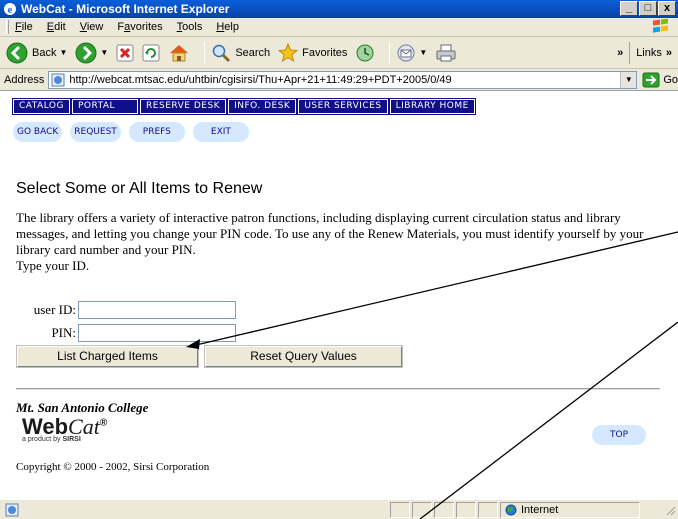 The height and width of the screenshot is (519, 678). What do you see at coordinates (107, 356) in the screenshot?
I see `list-charged-items-button: List Charged Items` at bounding box center [107, 356].